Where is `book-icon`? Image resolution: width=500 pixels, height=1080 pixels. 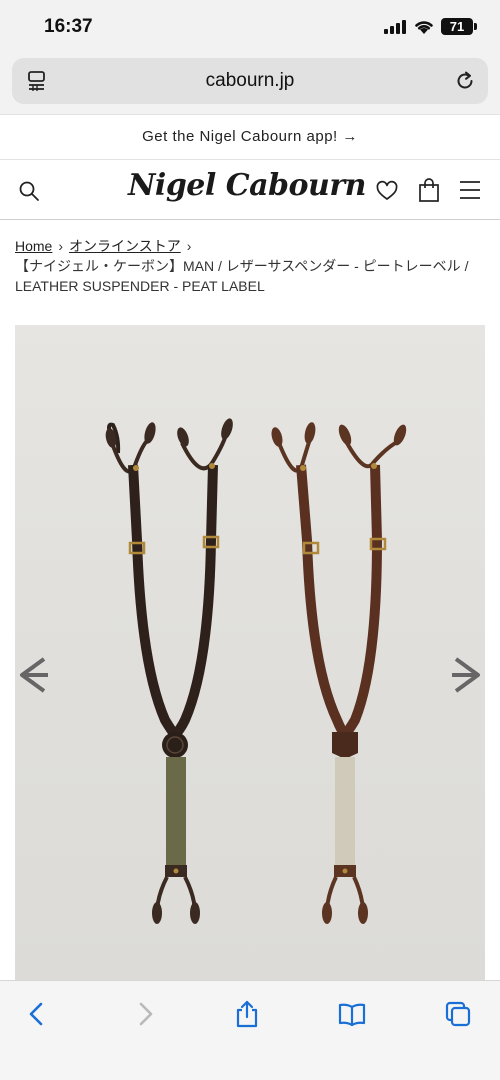
book-icon is located at coordinates (352, 1014).